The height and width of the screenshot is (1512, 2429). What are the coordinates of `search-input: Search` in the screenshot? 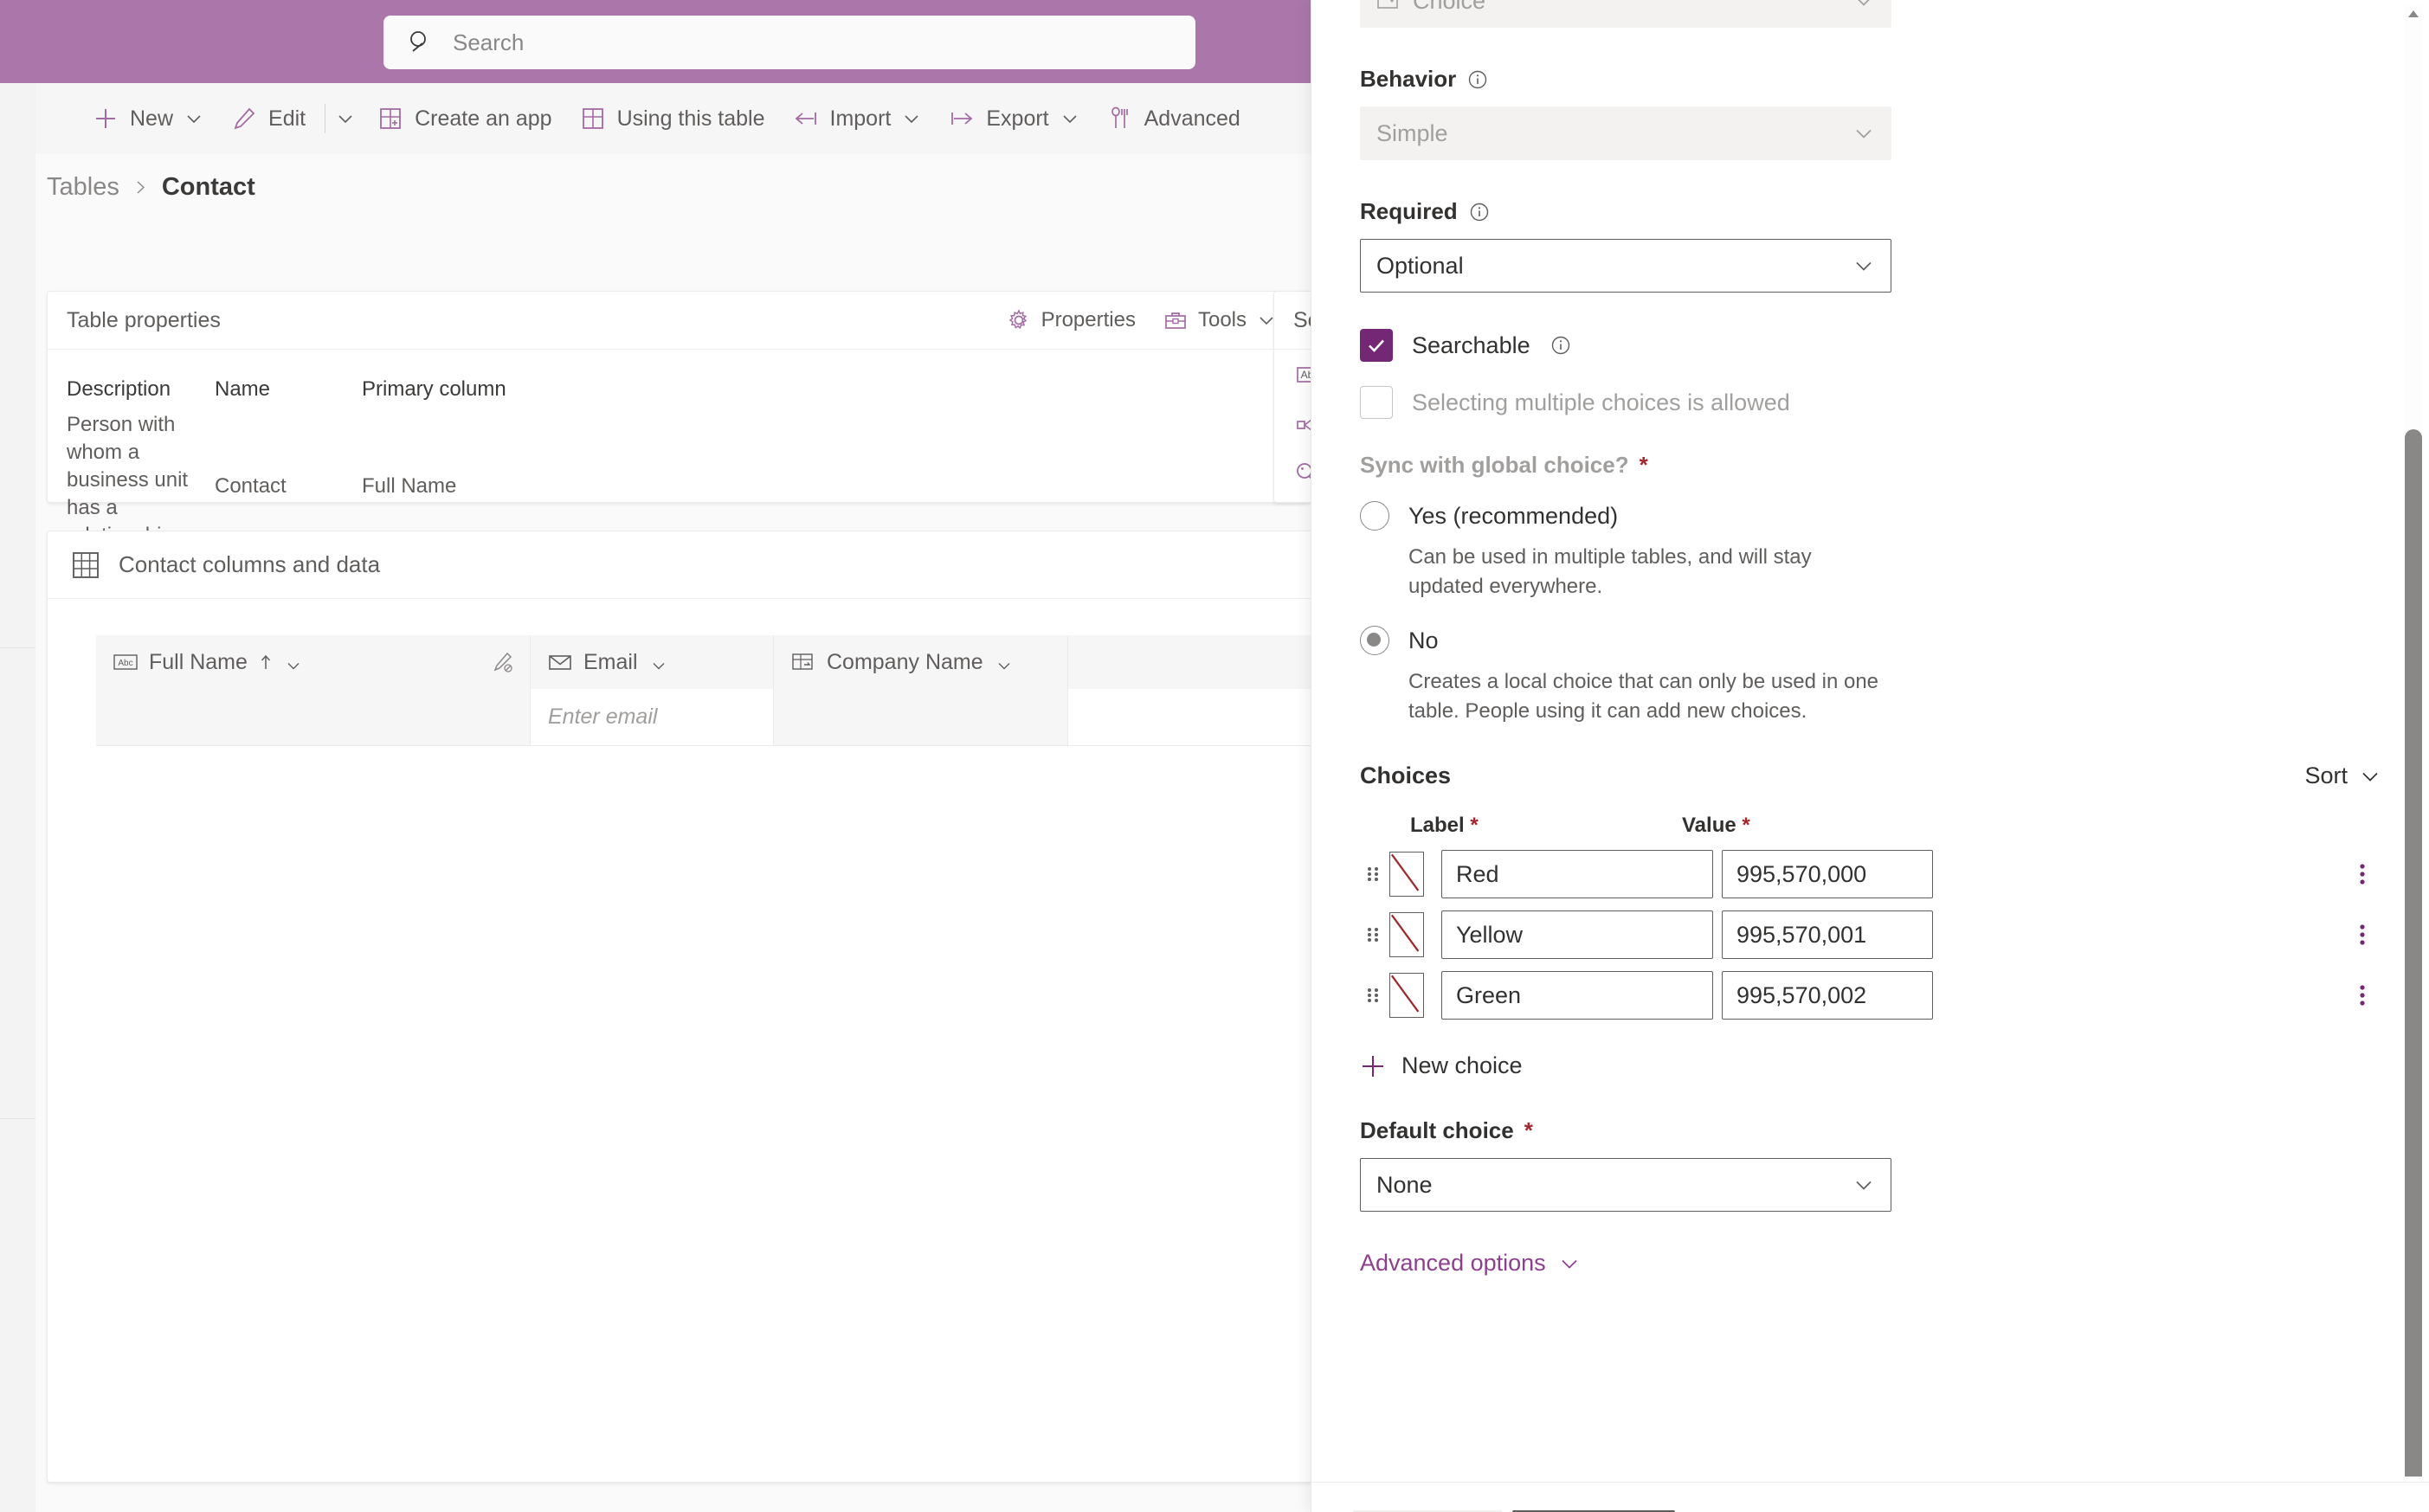 It's located at (789, 42).